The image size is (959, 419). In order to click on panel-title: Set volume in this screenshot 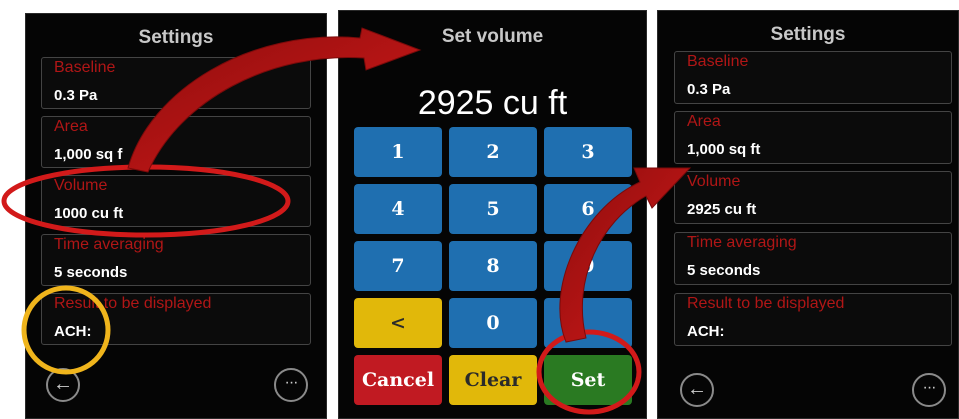, I will do `click(492, 36)`.